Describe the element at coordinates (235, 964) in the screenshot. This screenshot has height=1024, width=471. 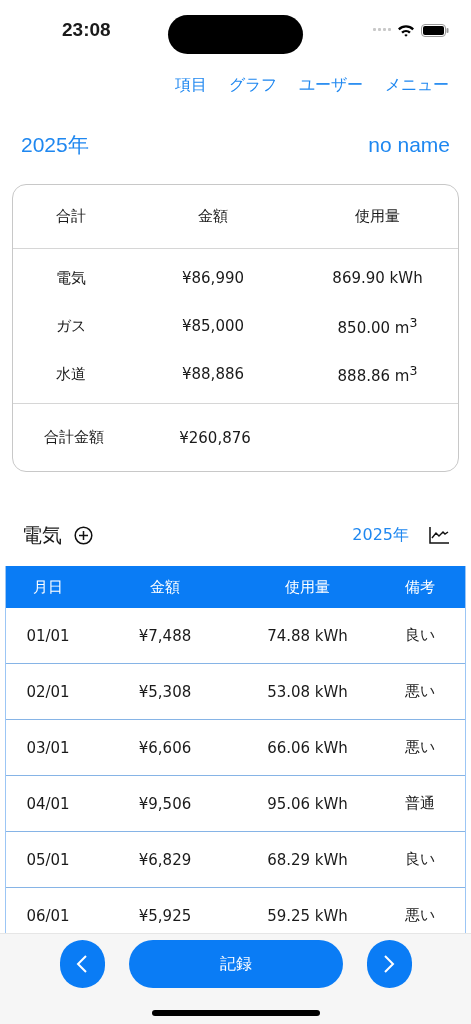
I see `record-button: 記録` at that location.